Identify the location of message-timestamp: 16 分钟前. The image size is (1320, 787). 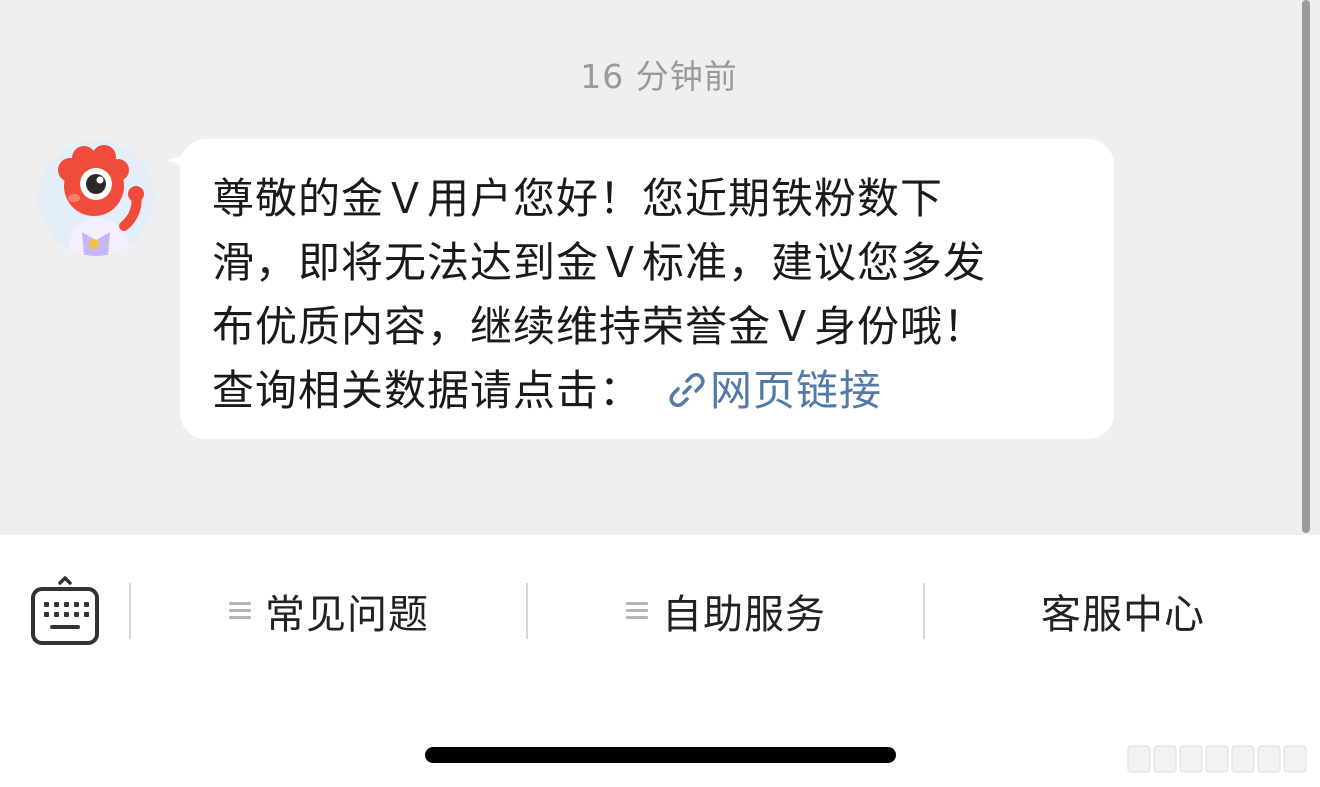
(659, 76).